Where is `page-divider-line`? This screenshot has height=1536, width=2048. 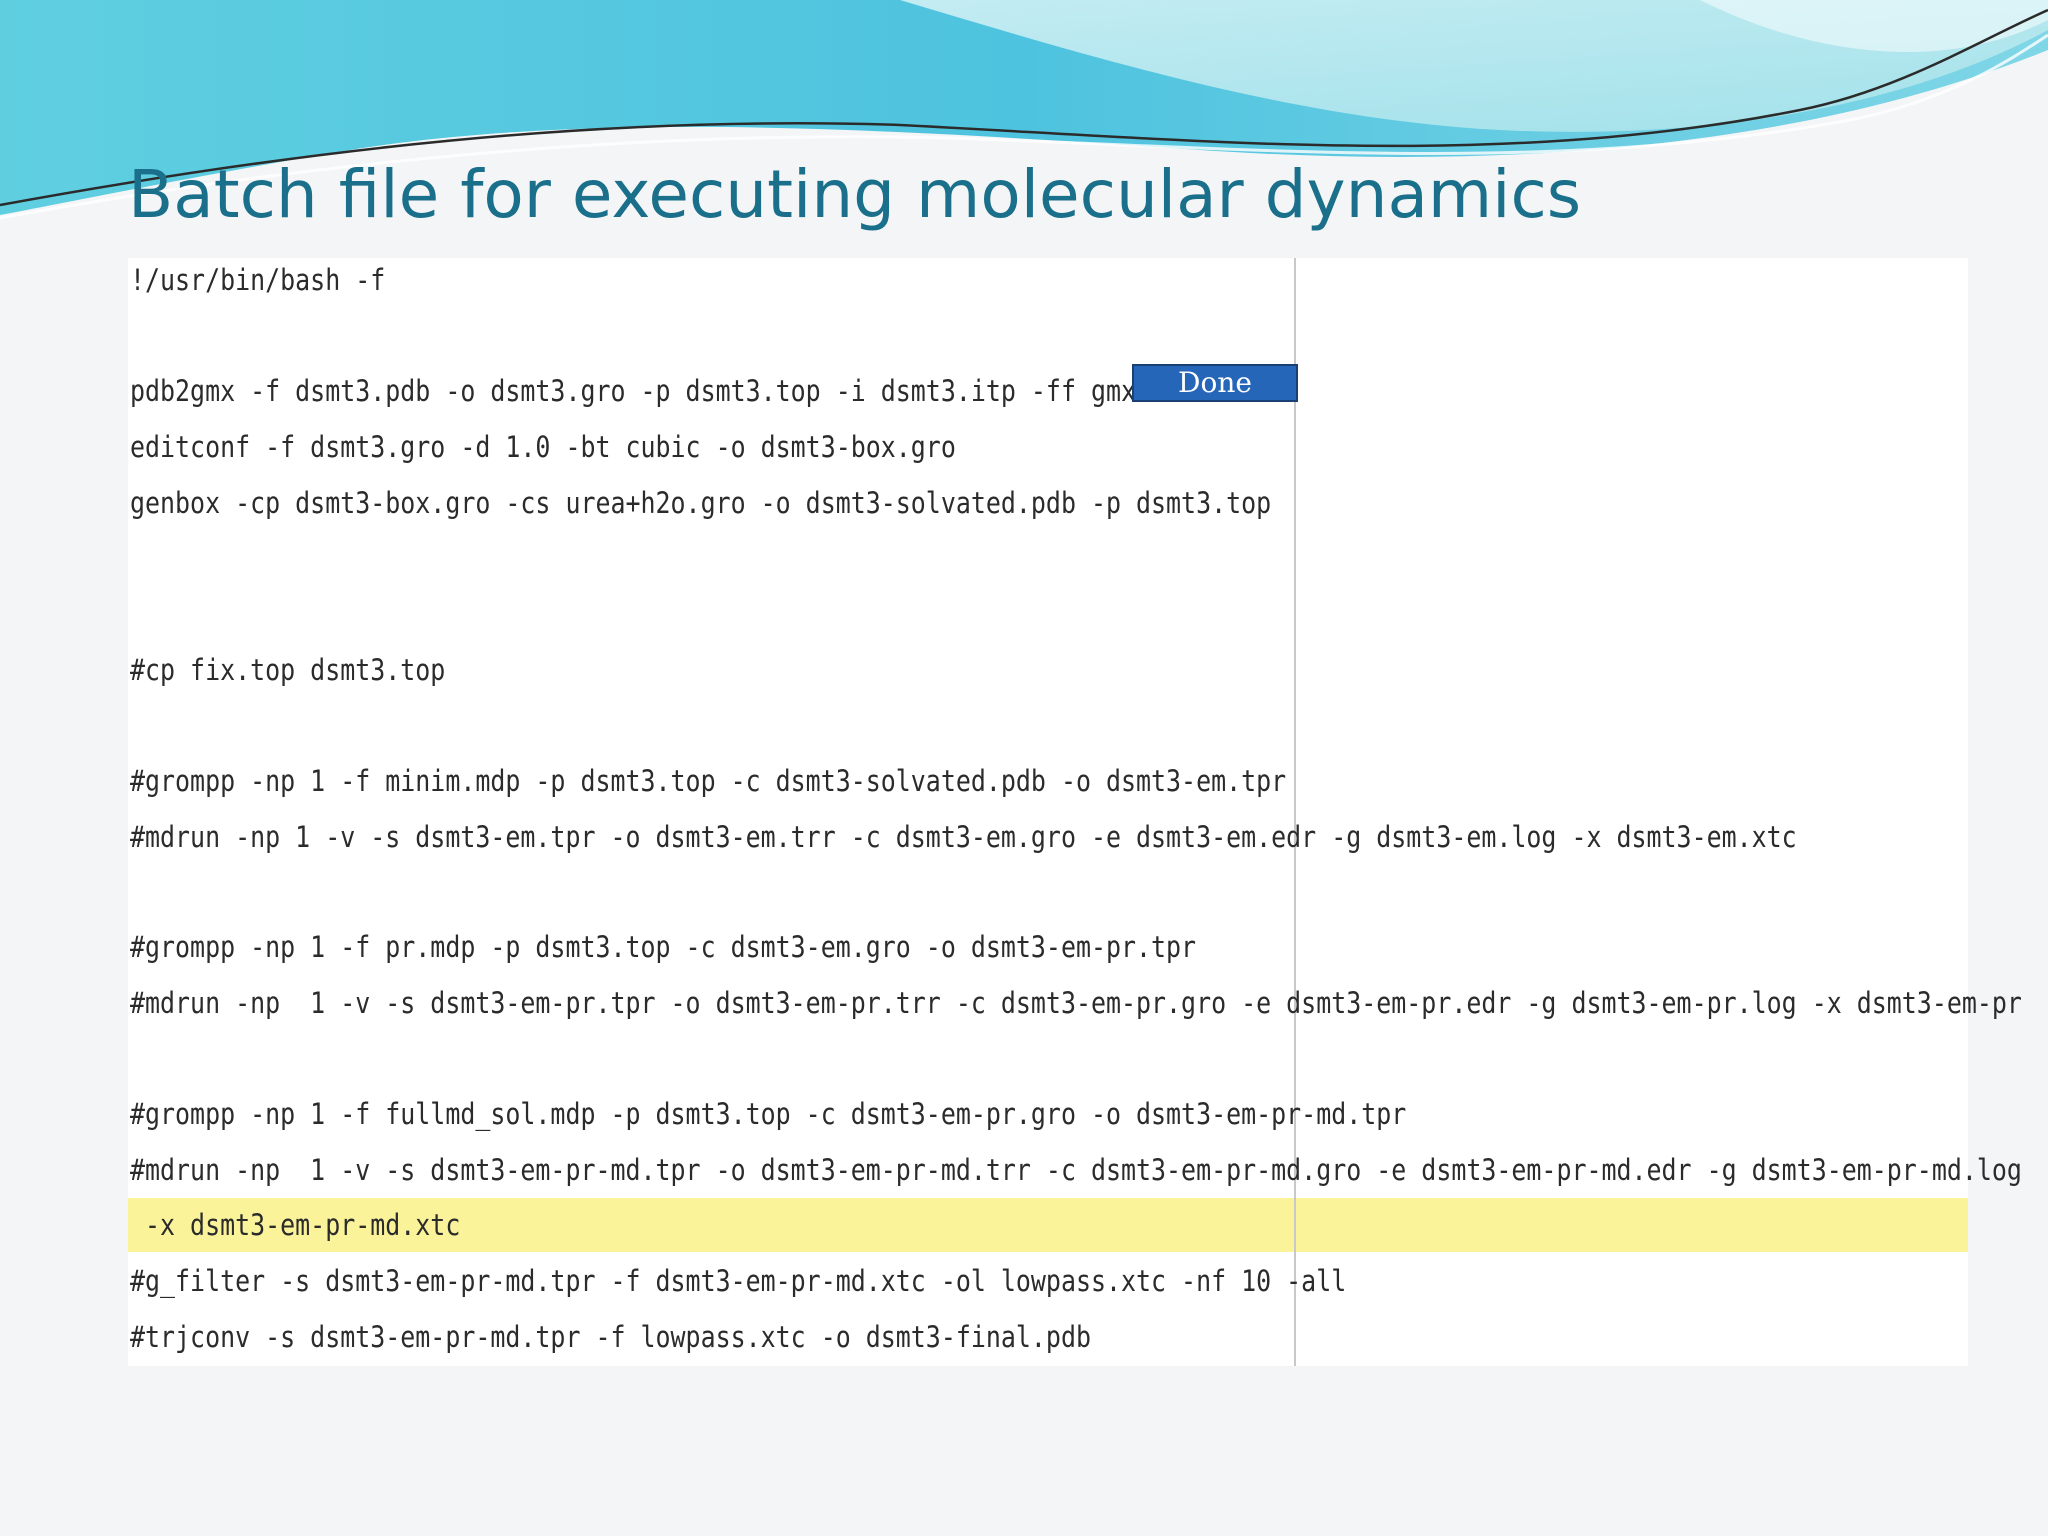
page-divider-line is located at coordinates (1295, 812).